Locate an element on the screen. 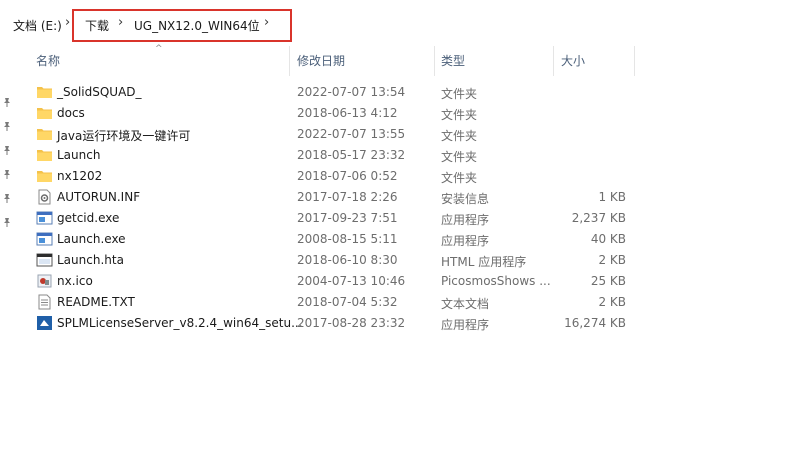 Image resolution: width=798 pixels, height=460 pixels. file-row: README.TXT 2018-07-04 5:32 文本文档 2 KB is located at coordinates (332, 302).